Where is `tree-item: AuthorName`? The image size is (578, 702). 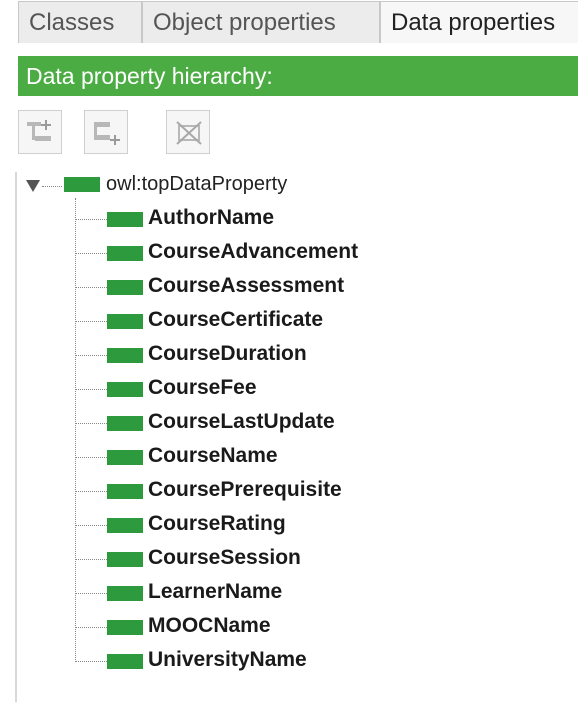 tree-item: AuthorName is located at coordinates (315, 219).